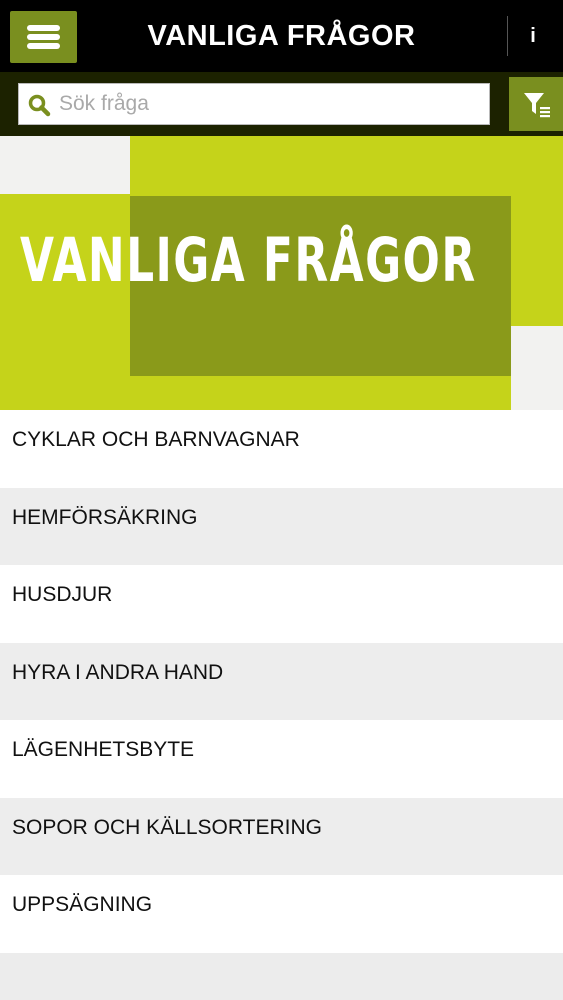 This screenshot has height=1000, width=563. I want to click on list-item: CYKLAR OCH BARNVAGNAR, so click(281, 449).